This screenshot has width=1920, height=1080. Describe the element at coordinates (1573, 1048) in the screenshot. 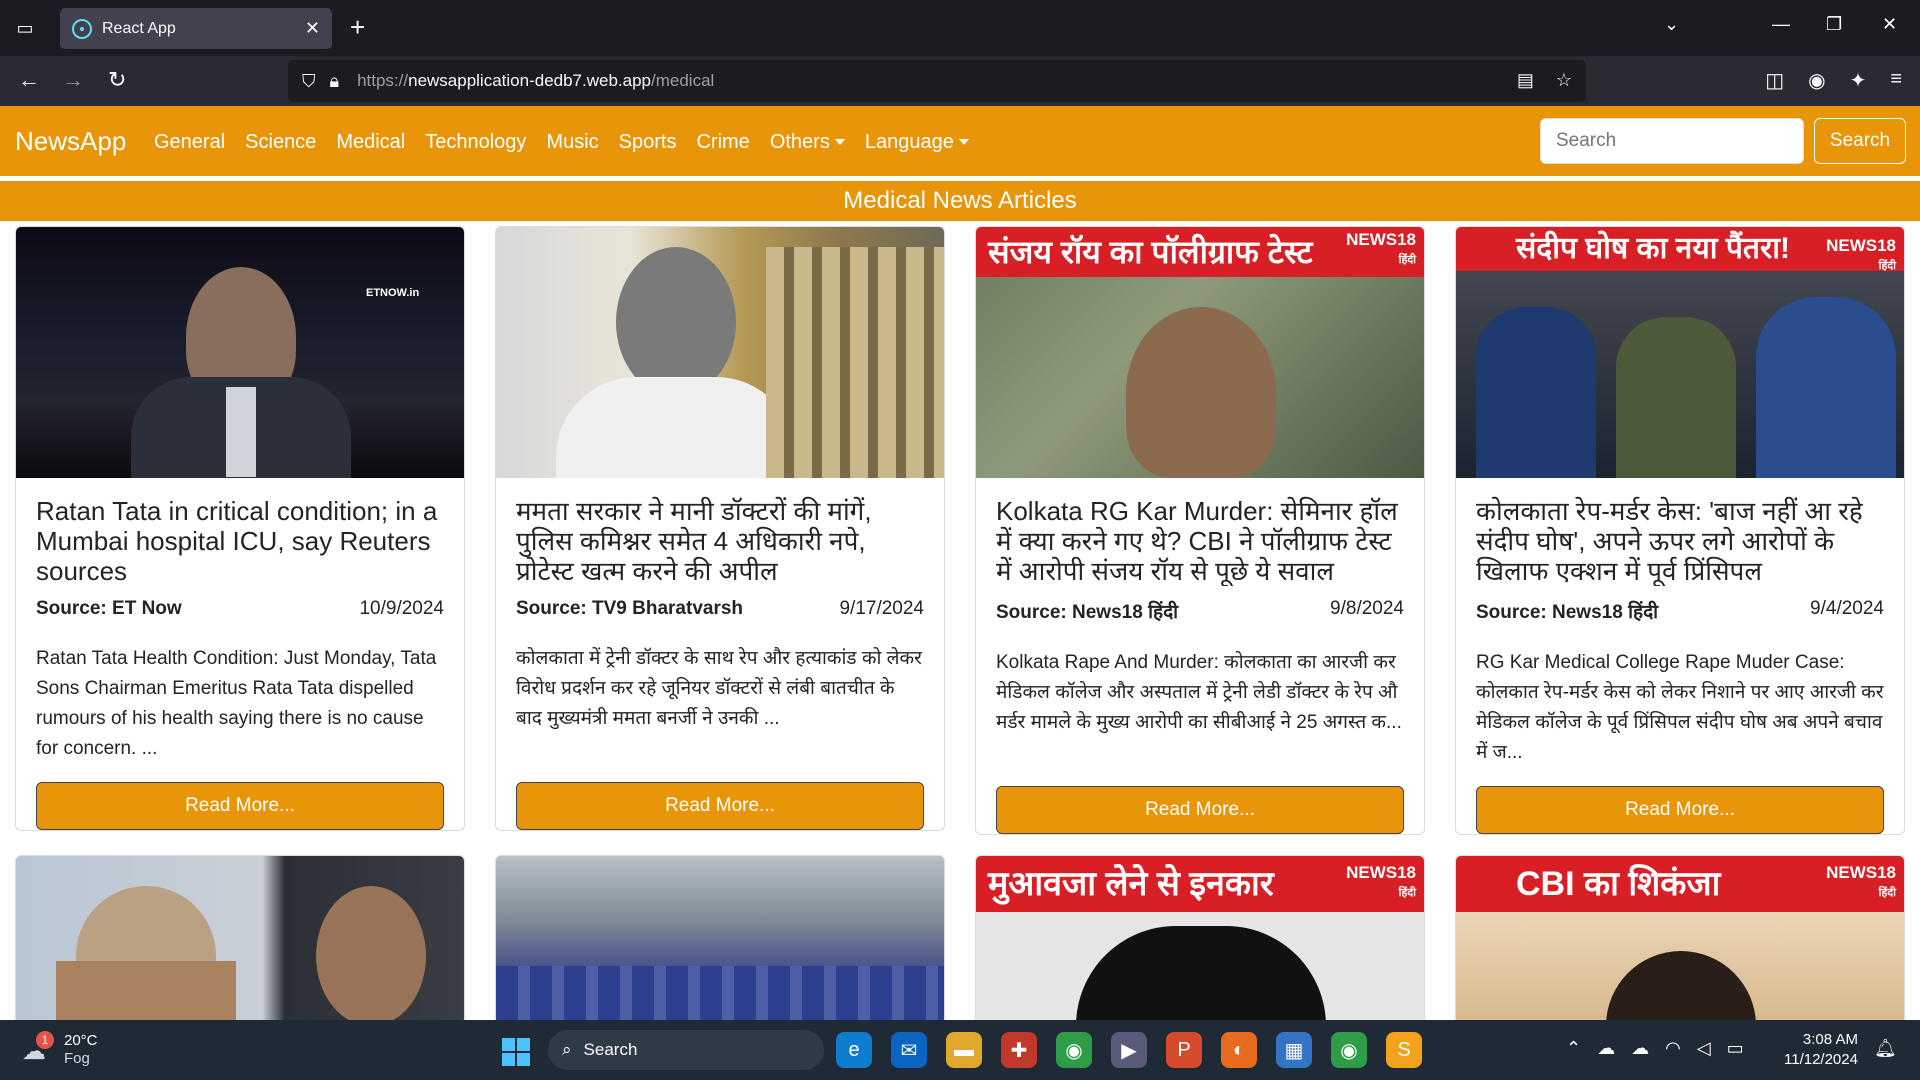

I see `tray-overflow-icon: ⌃` at that location.